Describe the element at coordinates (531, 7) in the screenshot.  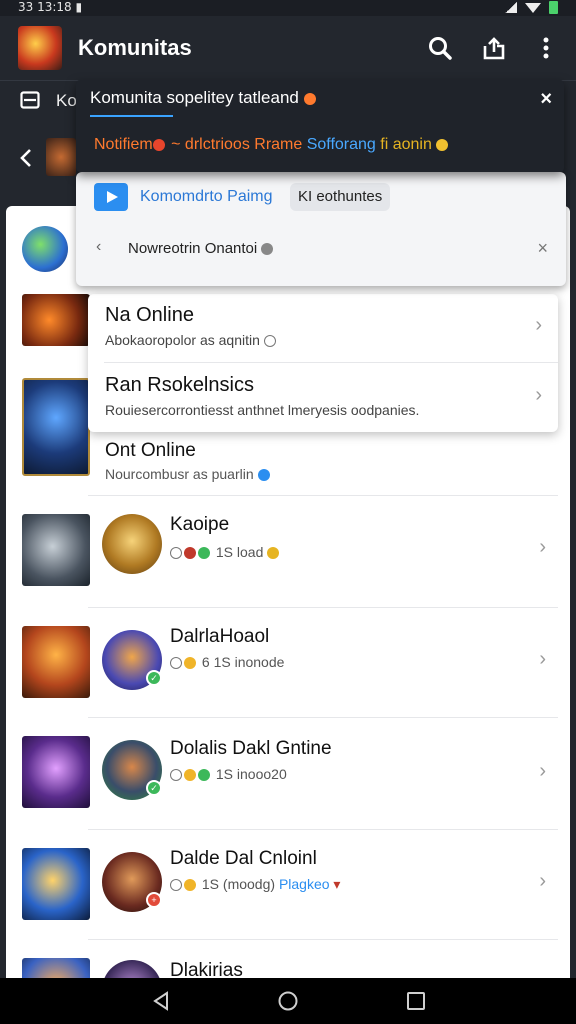
I see `status-icons` at that location.